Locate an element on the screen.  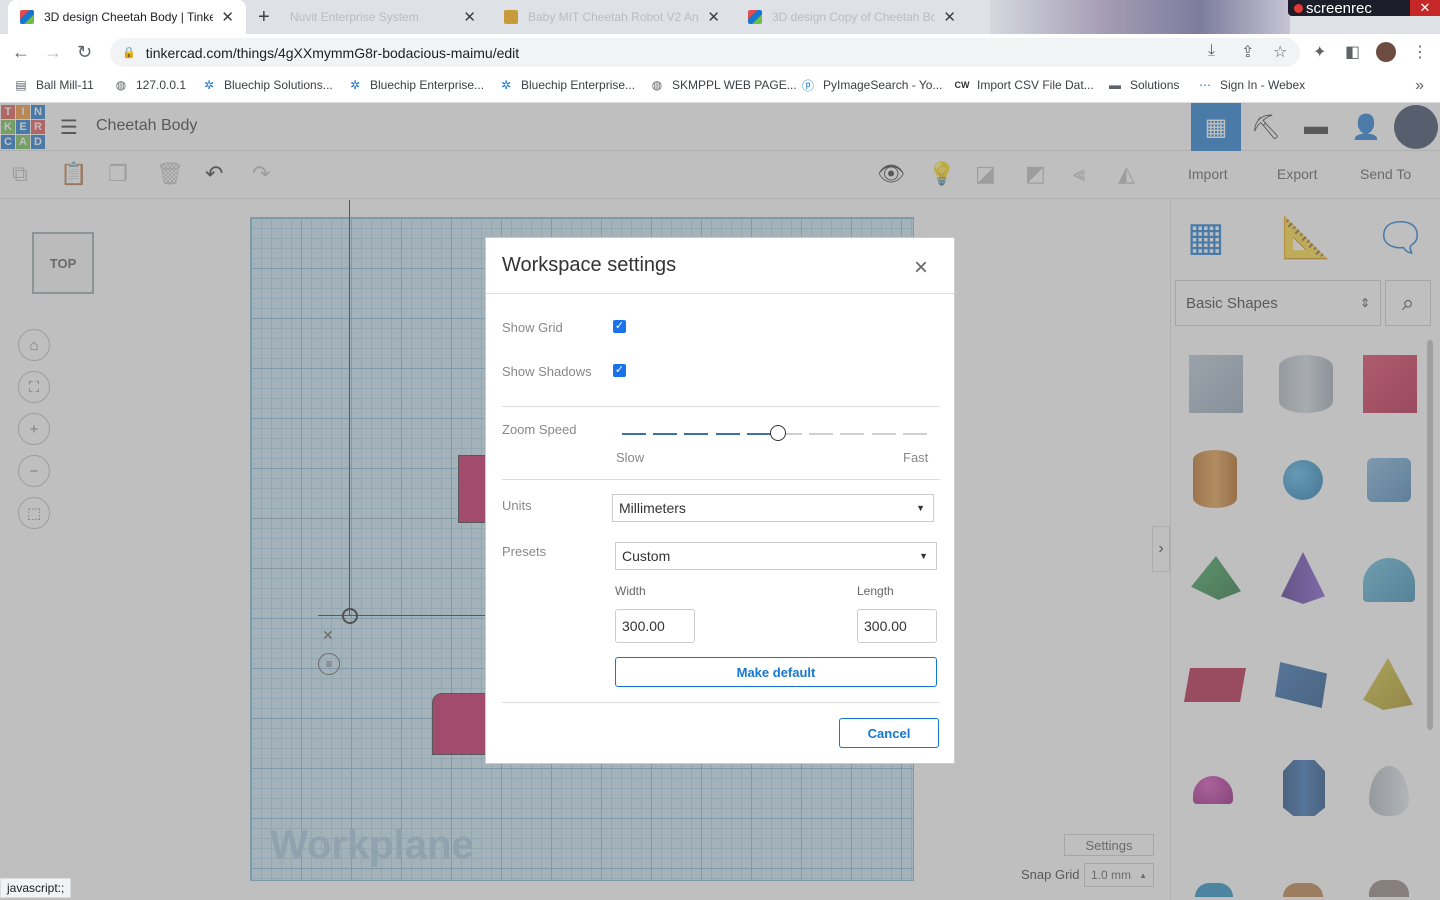
bookmark-star-icon: ☆ is located at coordinates (1280, 52).